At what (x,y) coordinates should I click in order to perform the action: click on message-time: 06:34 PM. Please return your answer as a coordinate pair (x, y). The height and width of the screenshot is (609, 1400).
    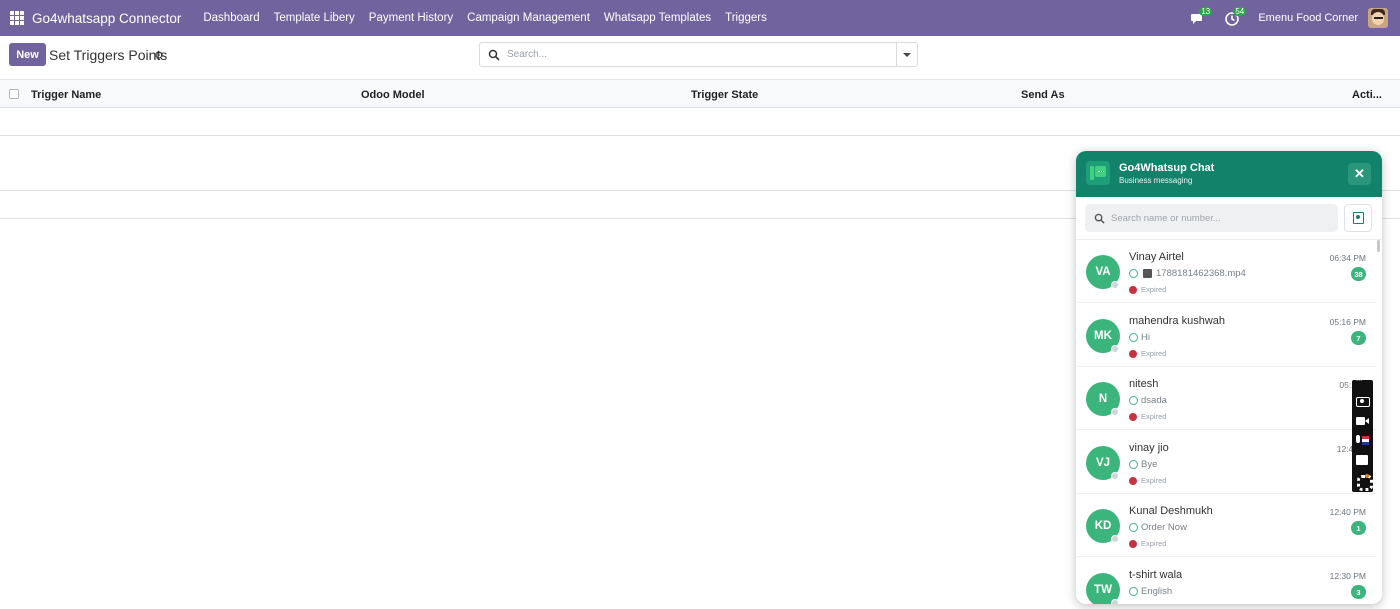
    Looking at the image, I should click on (1347, 258).